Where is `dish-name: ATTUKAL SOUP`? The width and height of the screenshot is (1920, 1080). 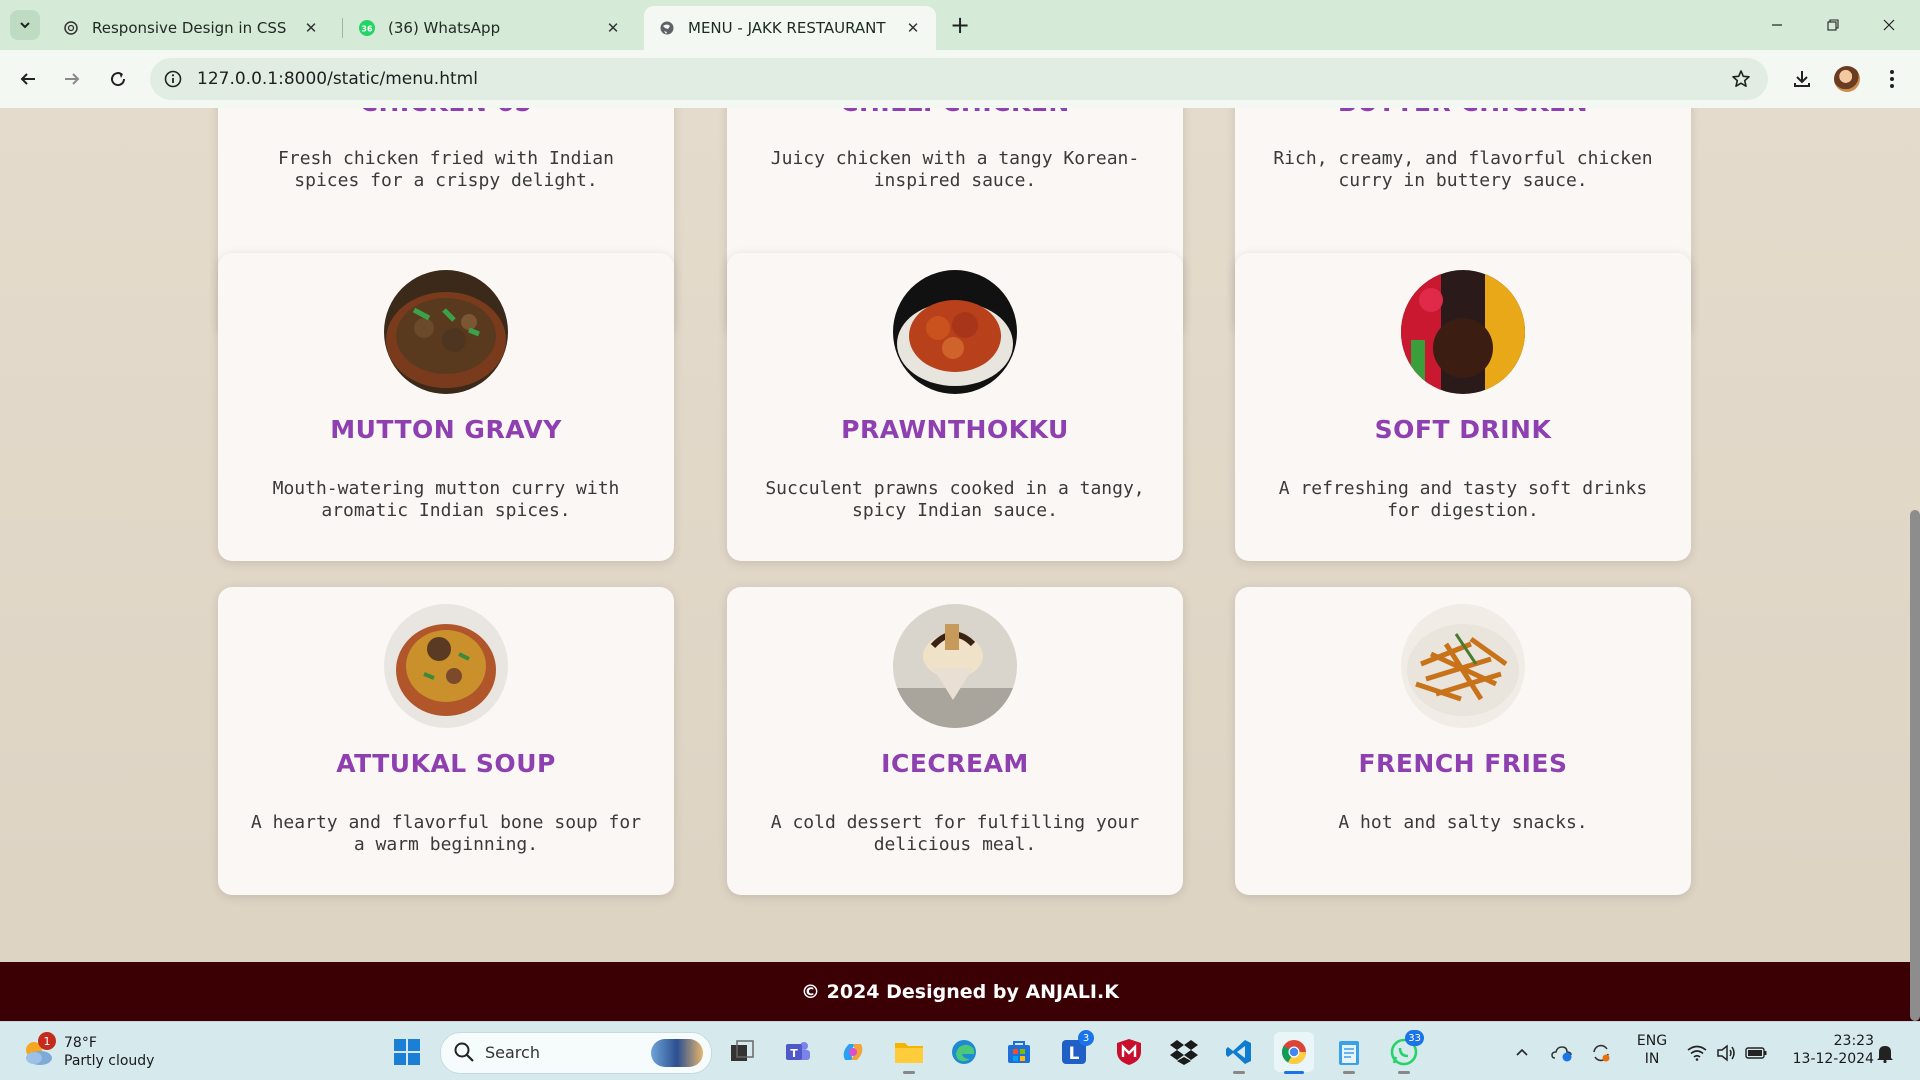 dish-name: ATTUKAL SOUP is located at coordinates (446, 763).